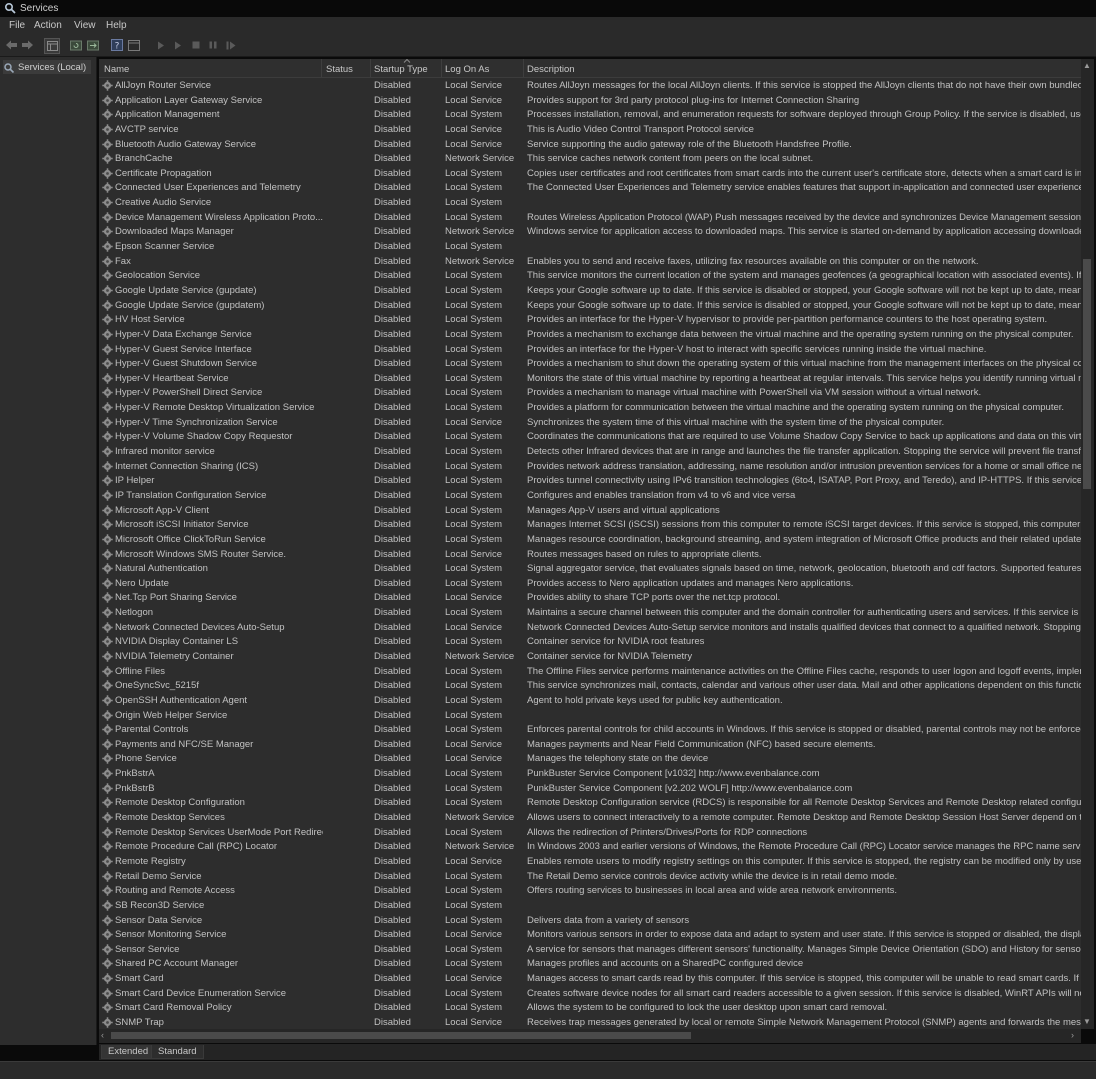 This screenshot has width=1096, height=1079. Describe the element at coordinates (401, 69) in the screenshot. I see `column-header-startup-type: Startup Type` at that location.